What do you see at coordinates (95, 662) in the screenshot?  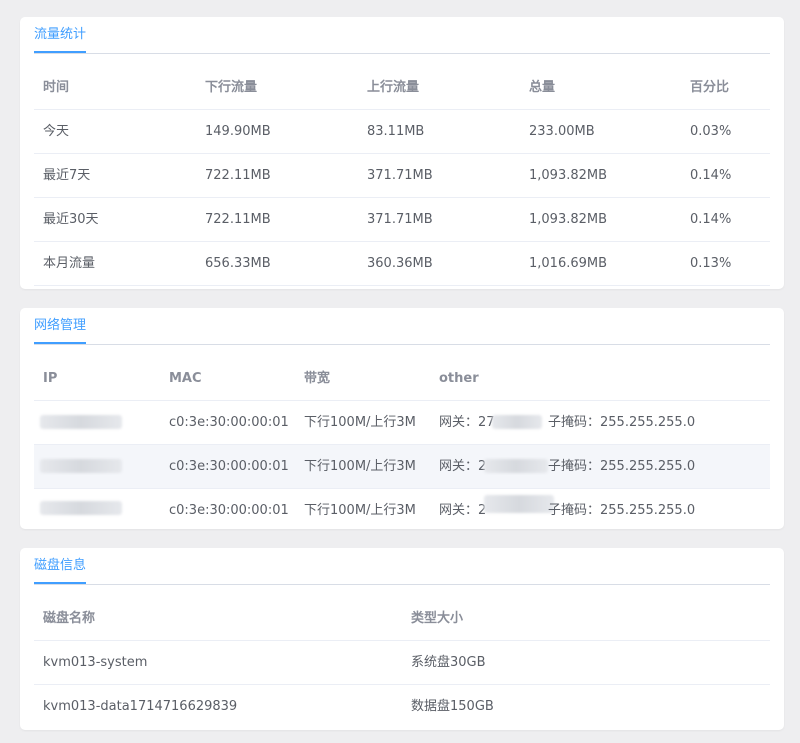 I see `disk-name-cell: kvm013-system` at bounding box center [95, 662].